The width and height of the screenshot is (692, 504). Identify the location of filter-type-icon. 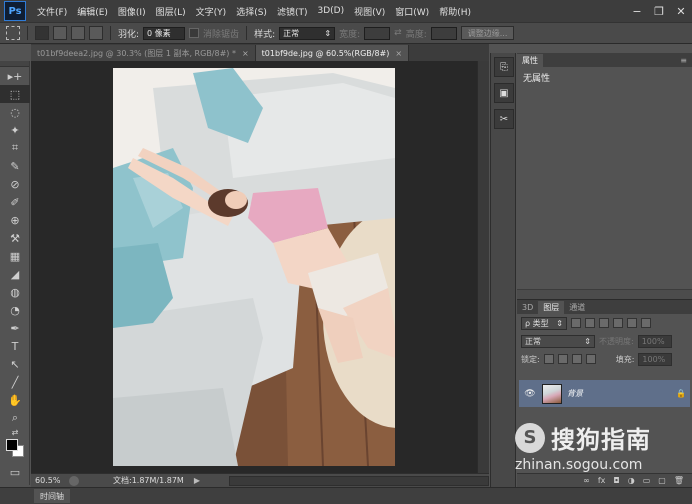
(604, 323).